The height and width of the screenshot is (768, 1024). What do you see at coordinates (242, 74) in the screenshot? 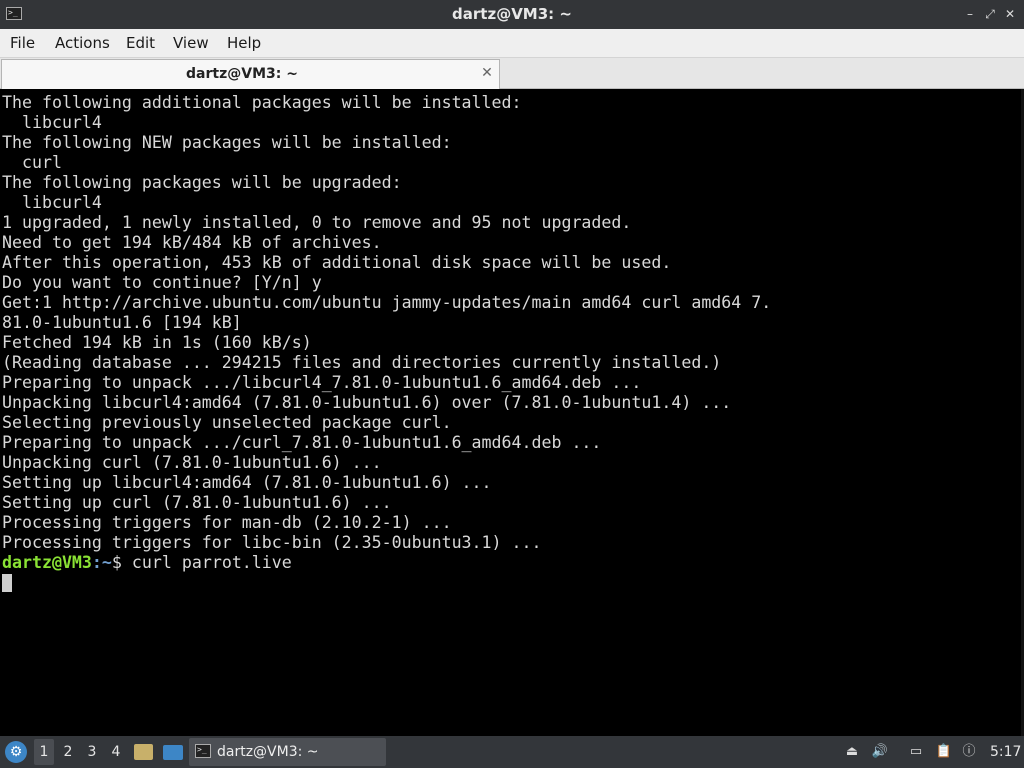
I see `tab-label: dartz@VM3: ~` at bounding box center [242, 74].